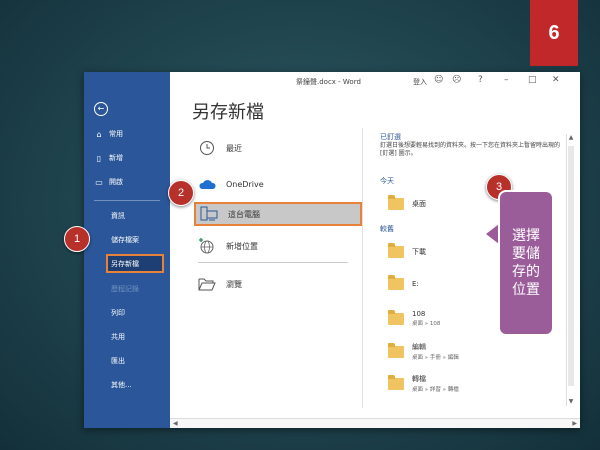  Describe the element at coordinates (571, 266) in the screenshot. I see `scroll-thumb` at that location.